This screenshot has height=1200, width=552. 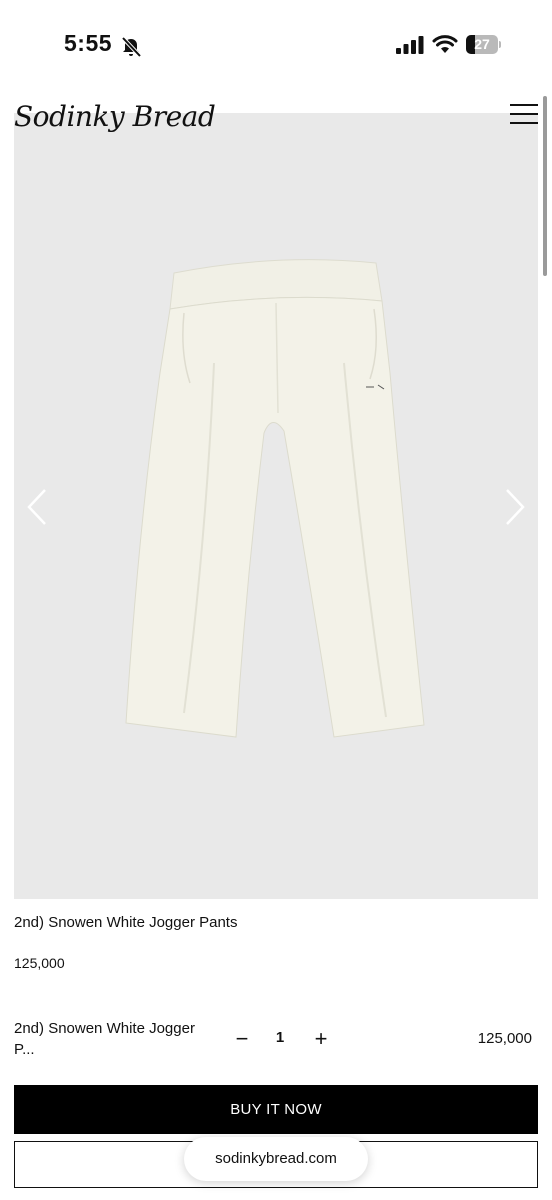 What do you see at coordinates (104, 1028) in the screenshot?
I see `cart-item-name-line1: 2nd) Snowen White Jogger` at bounding box center [104, 1028].